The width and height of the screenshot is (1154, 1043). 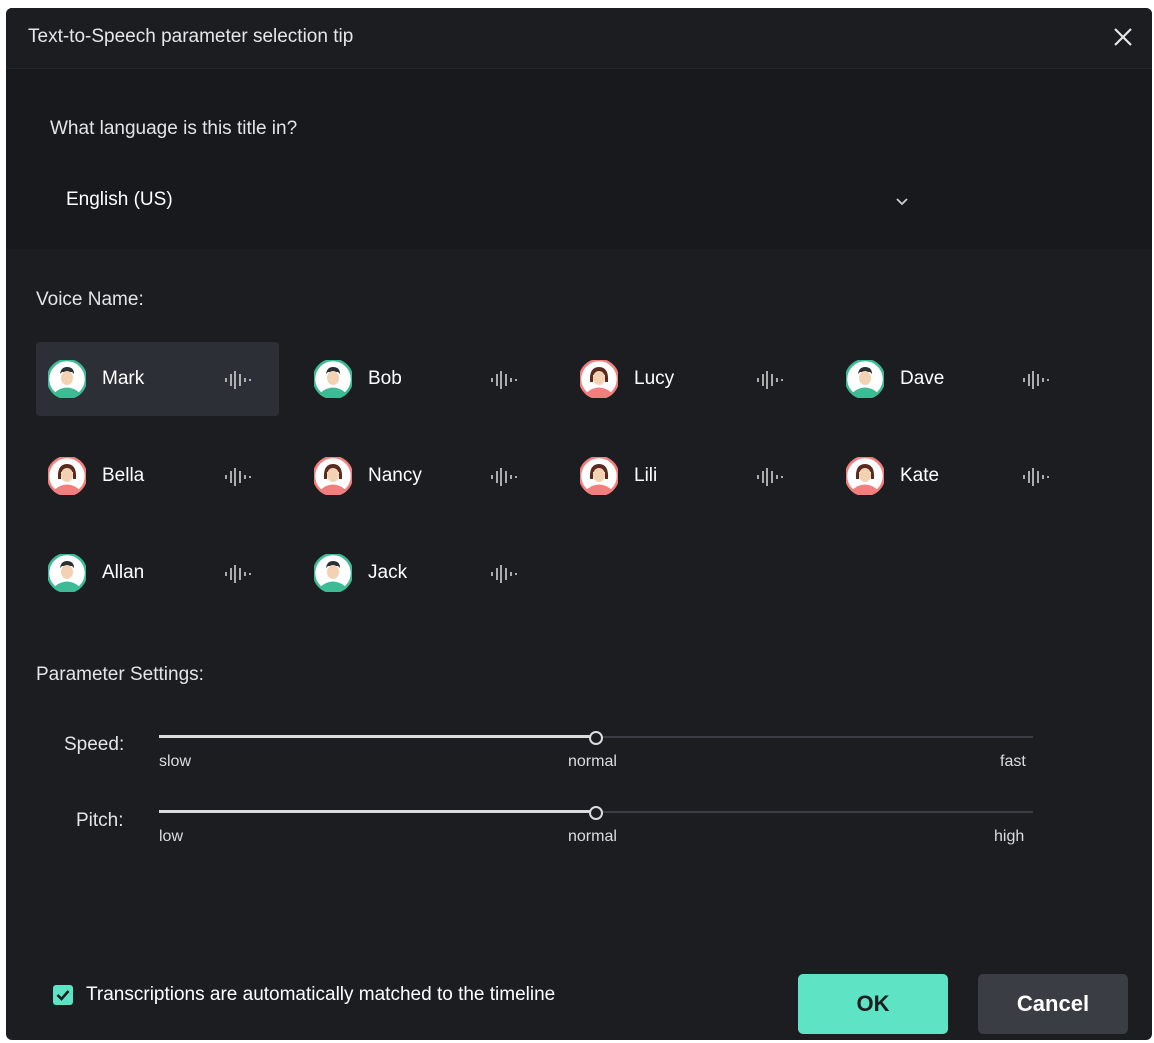 I want to click on voice-name: Lili, so click(x=646, y=475).